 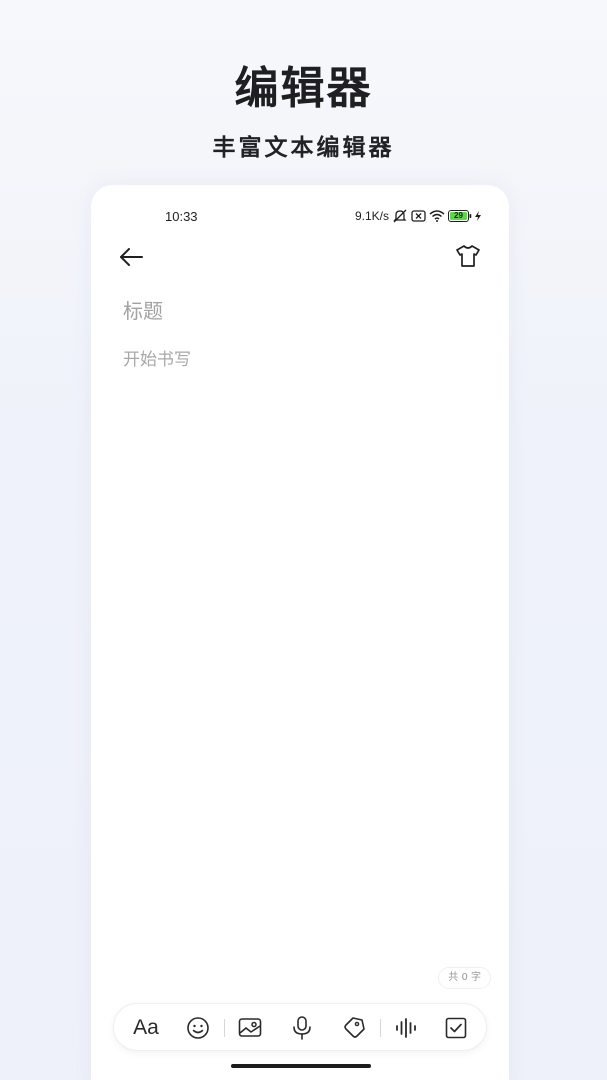 What do you see at coordinates (303, 147) in the screenshot?
I see `promo-subtitle: 丰富文本编辑器` at bounding box center [303, 147].